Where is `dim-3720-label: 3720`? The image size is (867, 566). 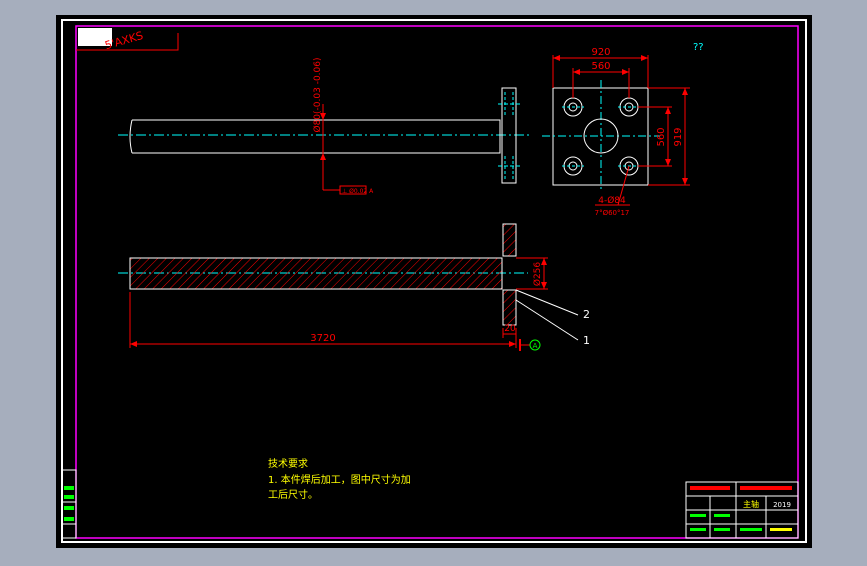 dim-3720-label: 3720 is located at coordinates (322, 338).